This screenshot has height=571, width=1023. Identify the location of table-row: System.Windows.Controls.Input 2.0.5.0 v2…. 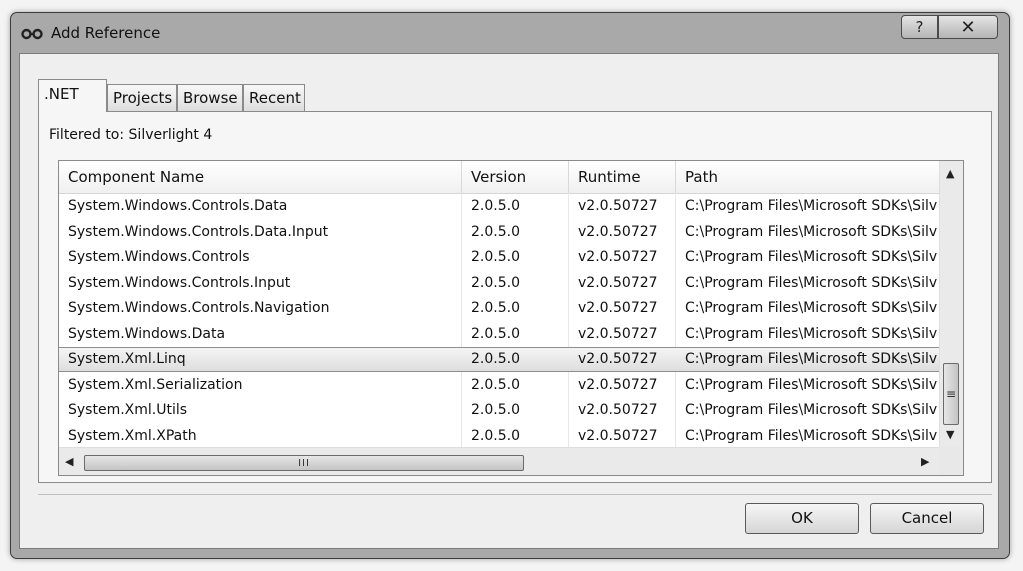
(499, 283).